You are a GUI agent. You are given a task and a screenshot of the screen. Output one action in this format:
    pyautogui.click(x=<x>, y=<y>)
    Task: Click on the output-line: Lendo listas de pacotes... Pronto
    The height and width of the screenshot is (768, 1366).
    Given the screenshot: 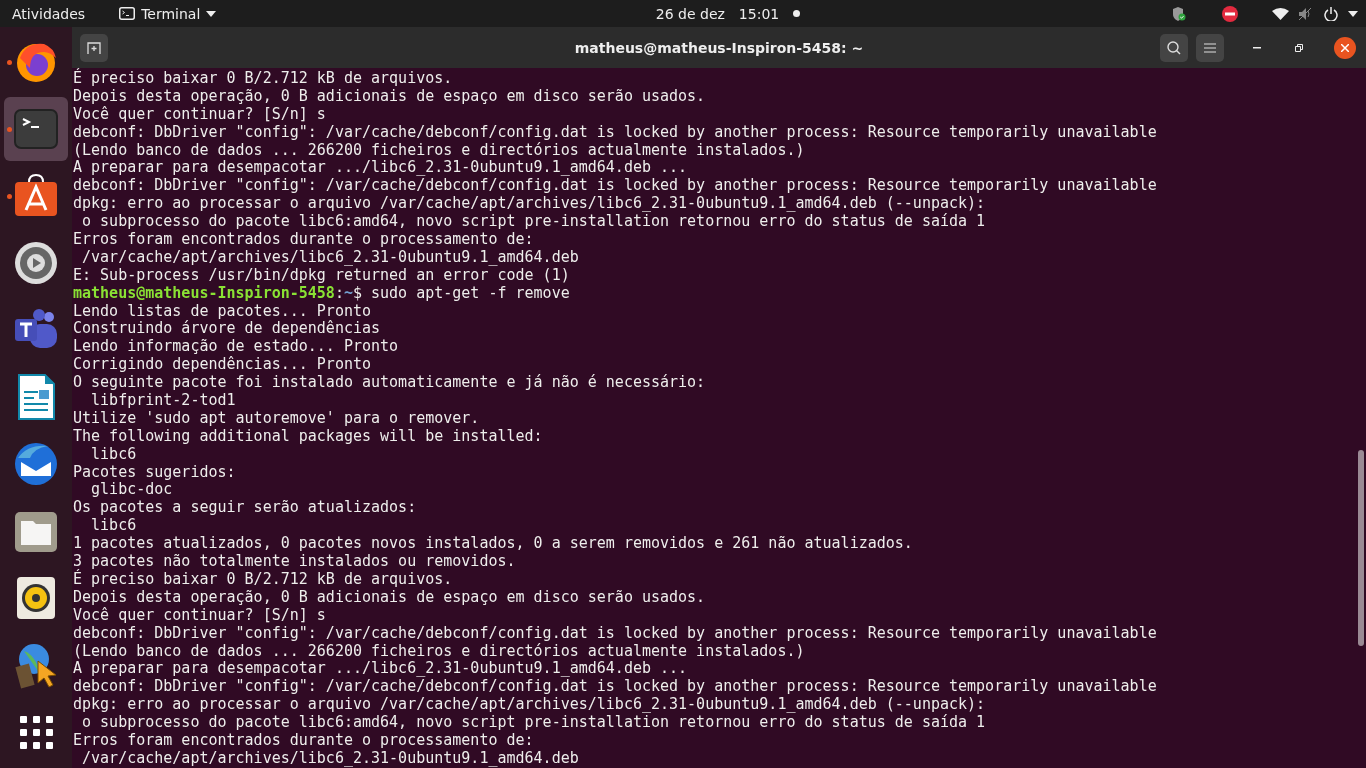 What is the action you would take?
    pyautogui.click(x=222, y=311)
    